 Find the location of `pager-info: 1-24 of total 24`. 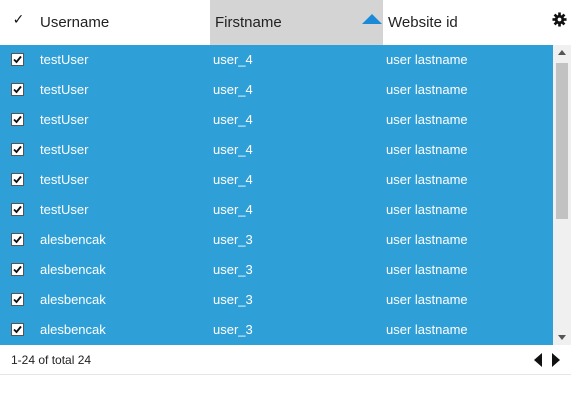

pager-info: 1-24 of total 24 is located at coordinates (51, 360).